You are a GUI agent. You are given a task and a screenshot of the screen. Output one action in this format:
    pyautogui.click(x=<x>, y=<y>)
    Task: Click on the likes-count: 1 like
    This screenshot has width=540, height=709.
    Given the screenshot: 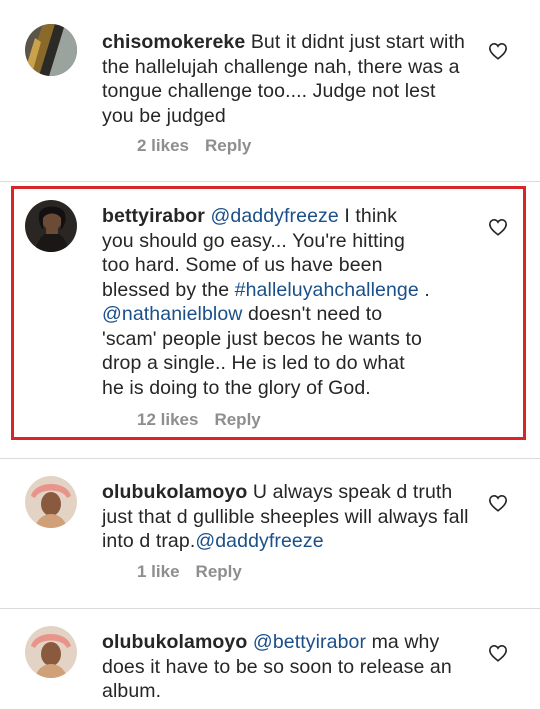 What is the action you would take?
    pyautogui.click(x=158, y=571)
    